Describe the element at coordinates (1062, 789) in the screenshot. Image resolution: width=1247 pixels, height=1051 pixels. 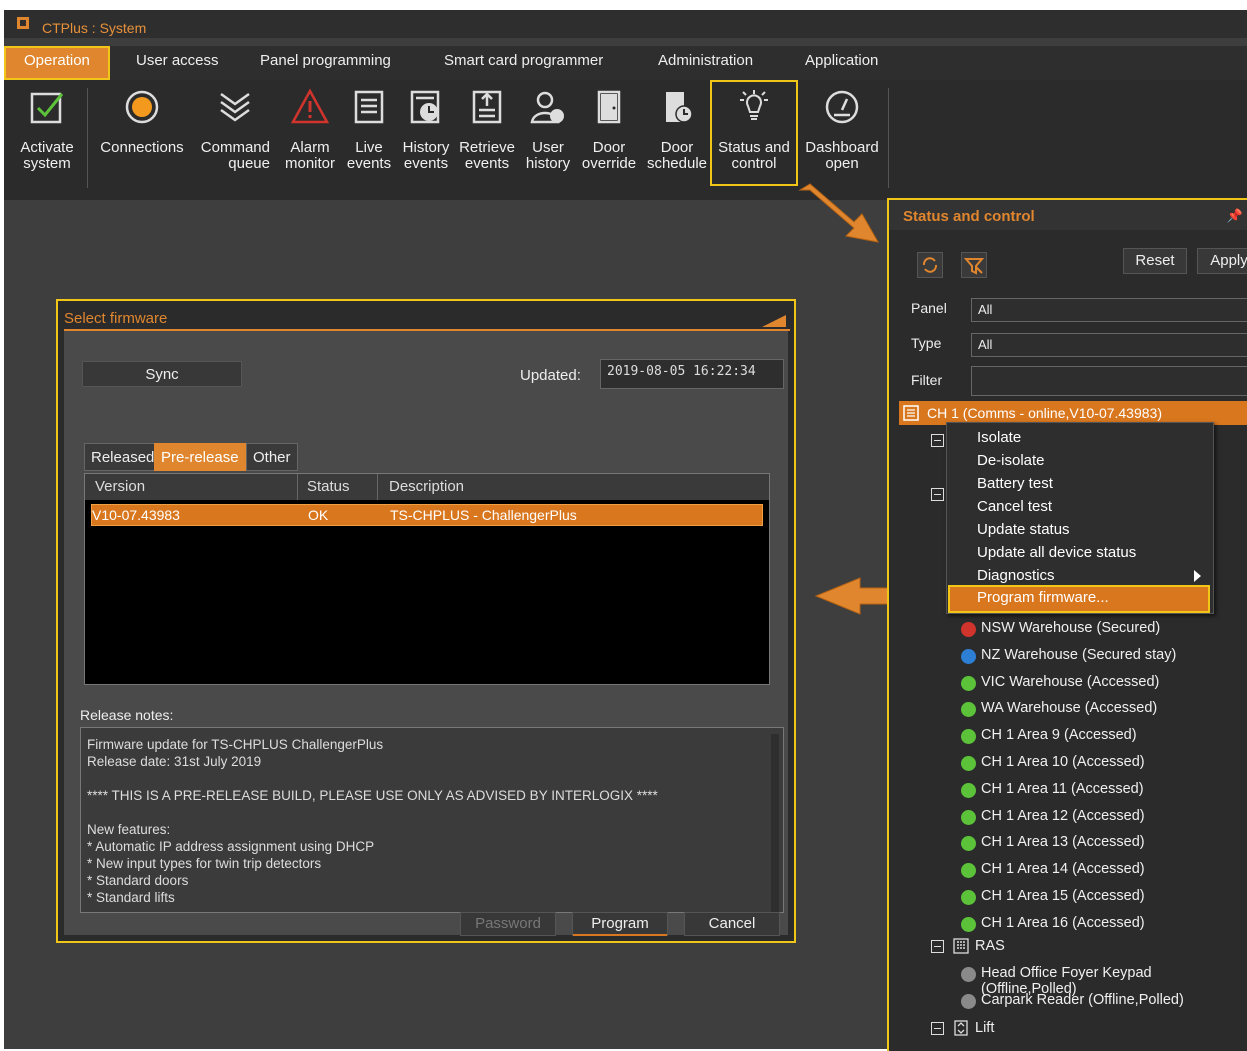
I see `tree-area-item: CH 1 Area 11 (Accessed)` at that location.